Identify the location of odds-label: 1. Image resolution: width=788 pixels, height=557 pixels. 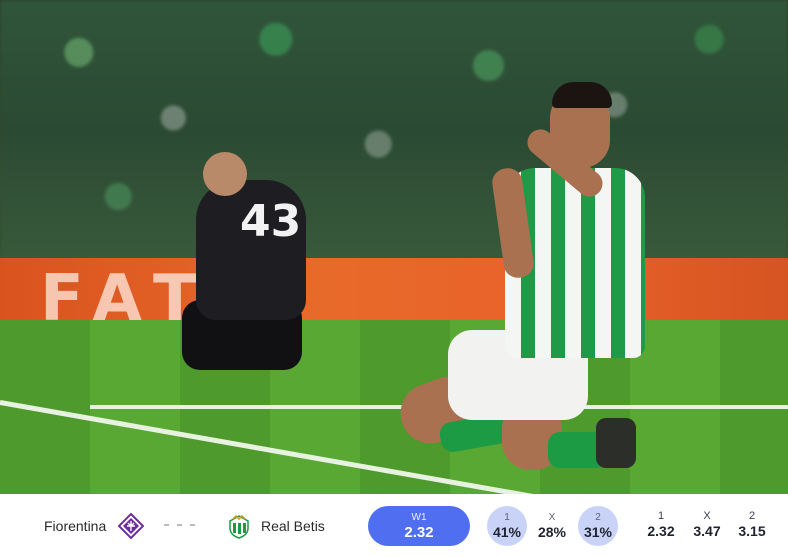
(661, 516).